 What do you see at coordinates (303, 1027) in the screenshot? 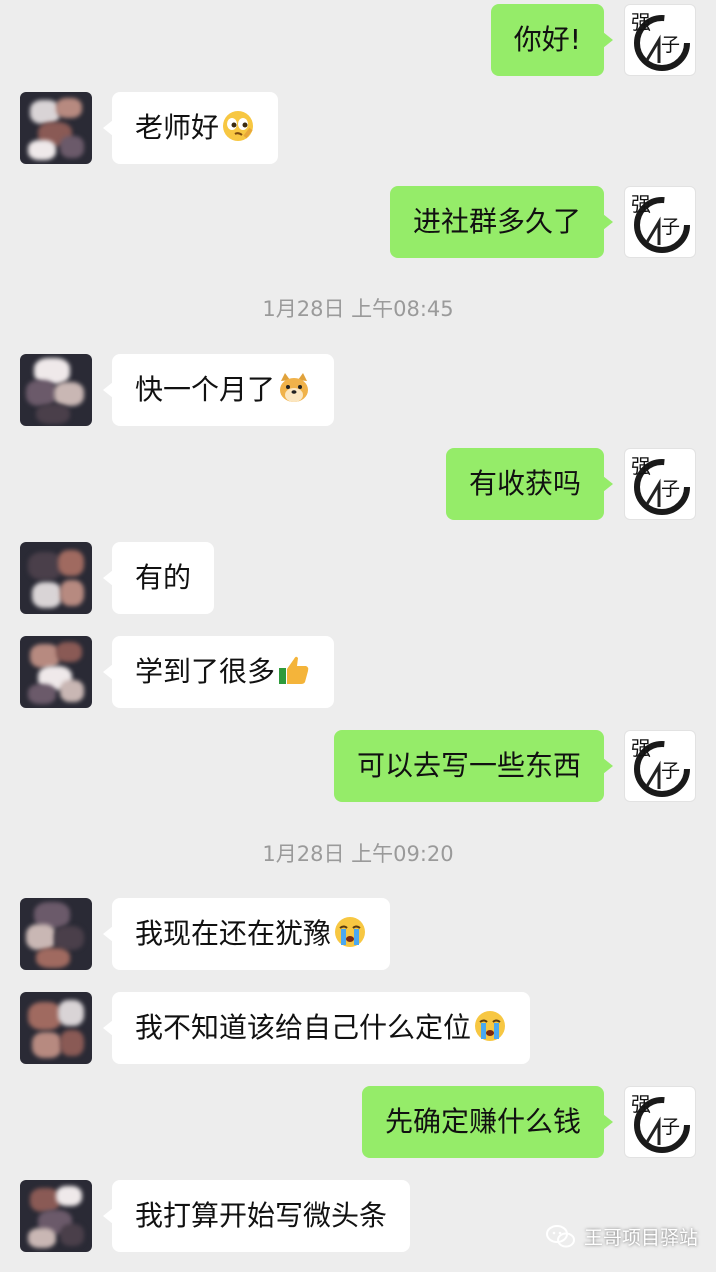
I see `message-text: 我不知道该给自己什么定位` at bounding box center [303, 1027].